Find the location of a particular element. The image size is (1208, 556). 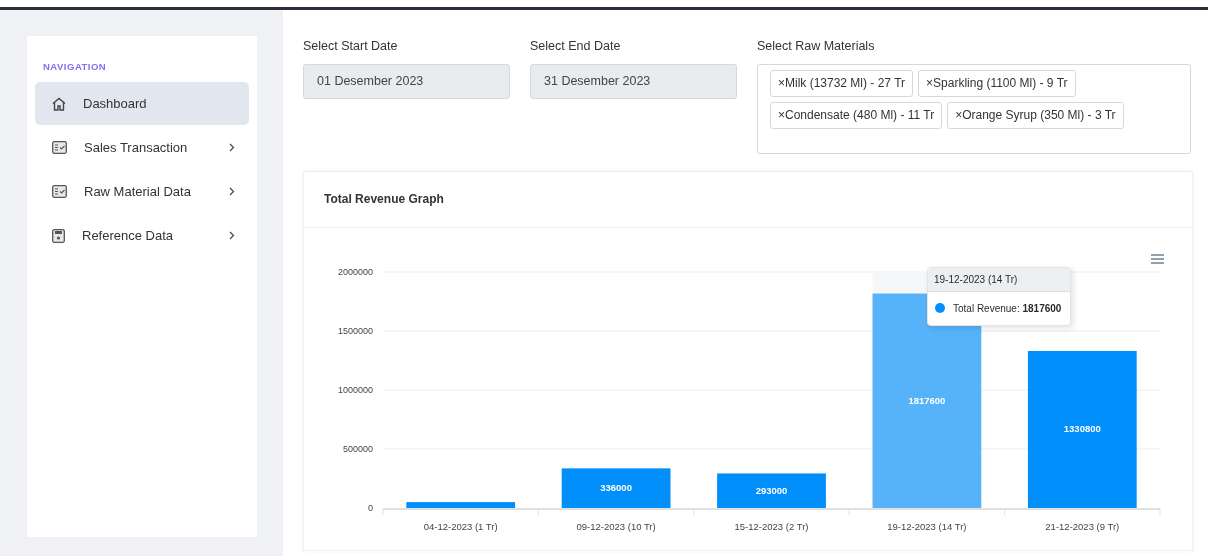

tooltip-value: Total Revenue: 1817600 is located at coordinates (1007, 308).